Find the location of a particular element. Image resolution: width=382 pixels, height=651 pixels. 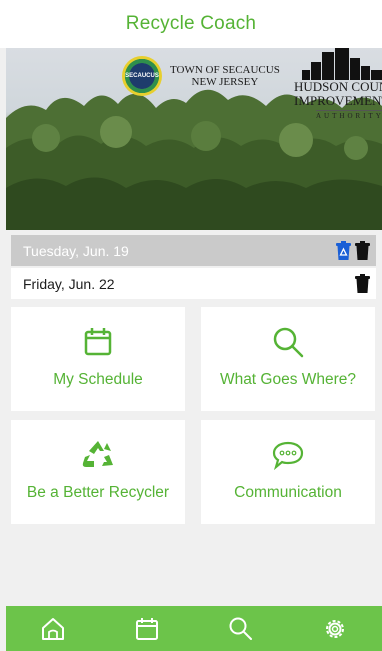

pickup-date: Tuesday, Jun. 19 is located at coordinates (76, 250).